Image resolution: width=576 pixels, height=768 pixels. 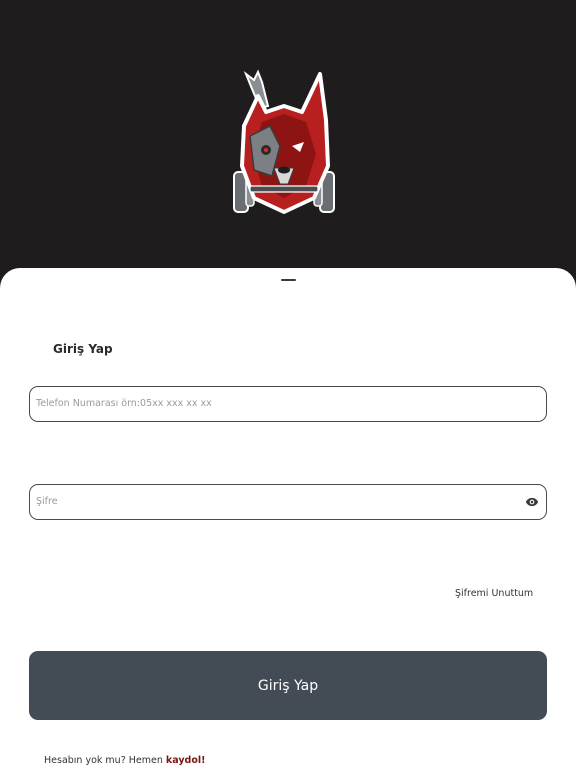 What do you see at coordinates (494, 593) in the screenshot?
I see `forgot-password-link: Şifremi Unuttum` at bounding box center [494, 593].